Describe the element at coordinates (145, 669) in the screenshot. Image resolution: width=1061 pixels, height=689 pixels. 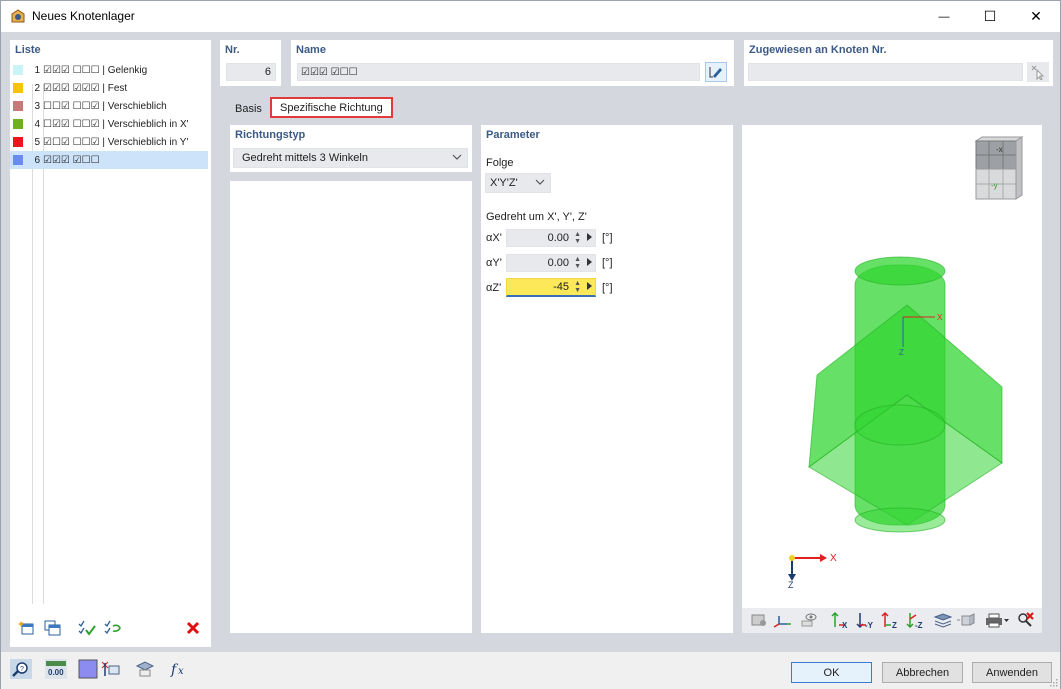
I see `display-button` at that location.